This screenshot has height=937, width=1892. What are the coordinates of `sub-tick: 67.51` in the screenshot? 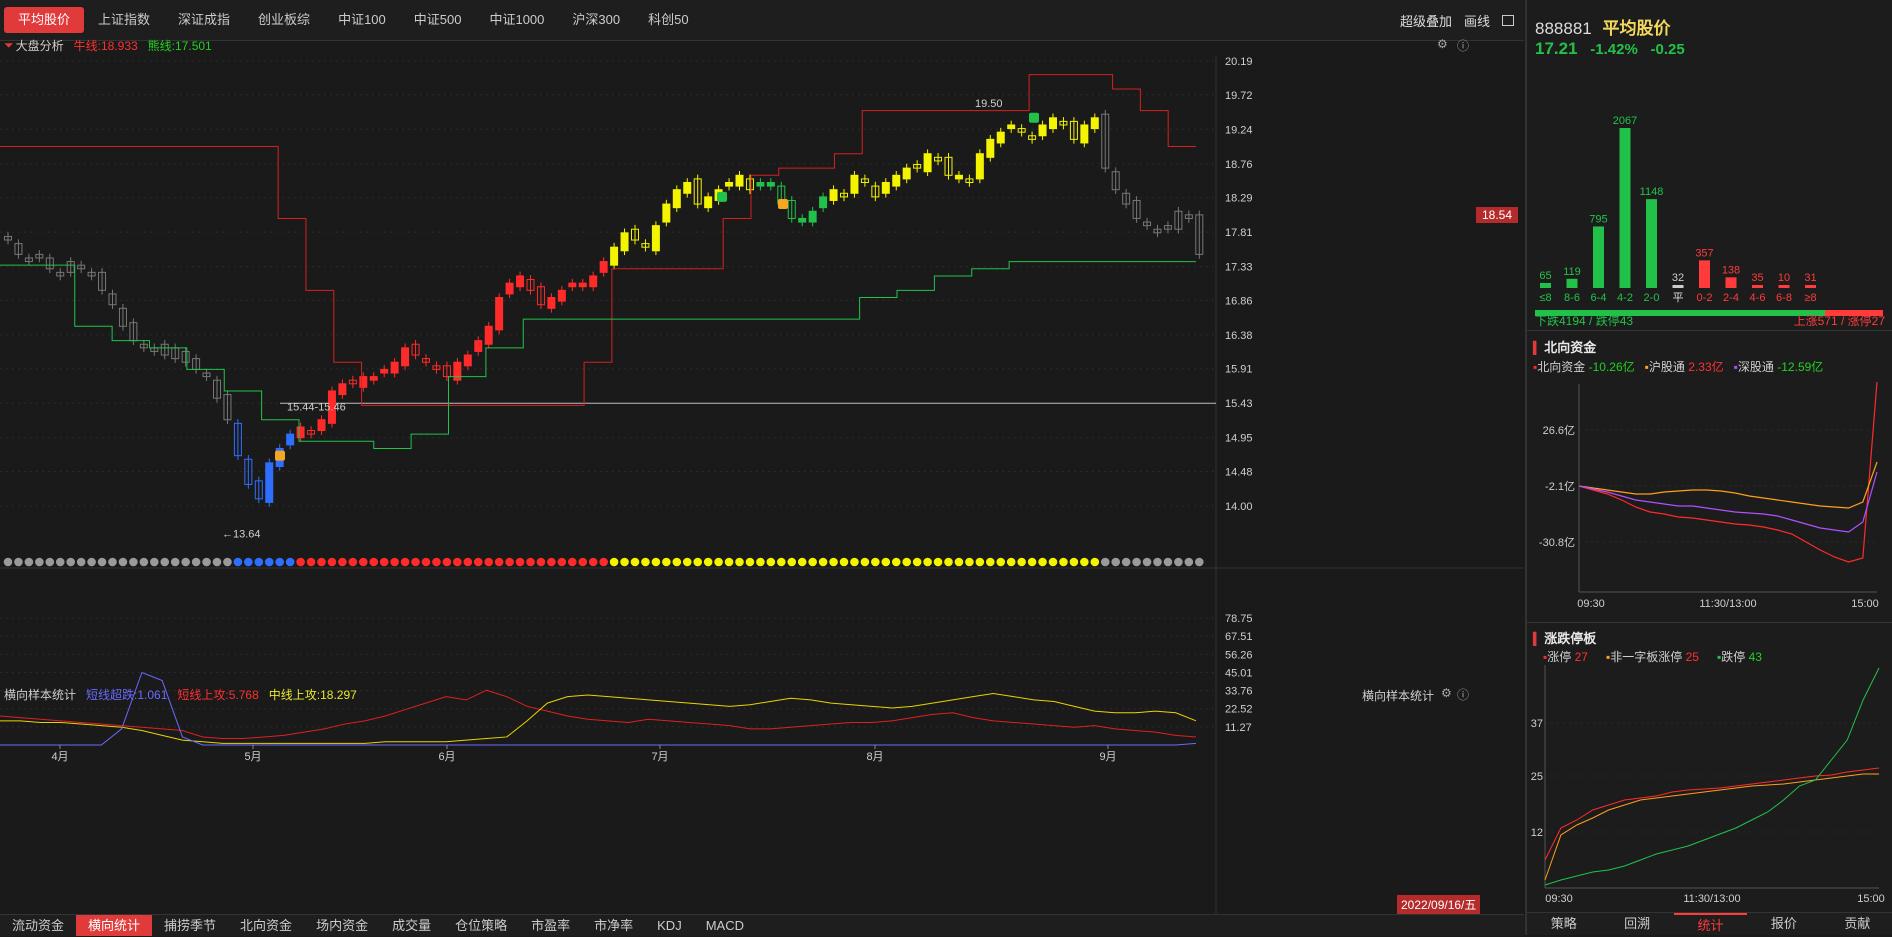 It's located at (1239, 637).